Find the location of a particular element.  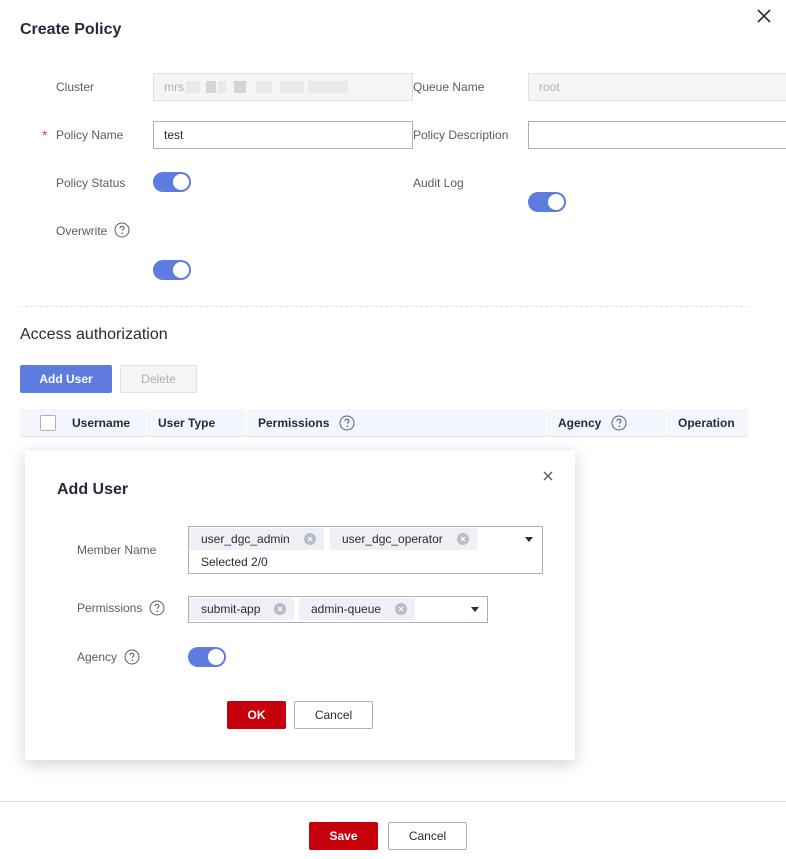

permission-tag-label: admin-queue is located at coordinates (346, 609).